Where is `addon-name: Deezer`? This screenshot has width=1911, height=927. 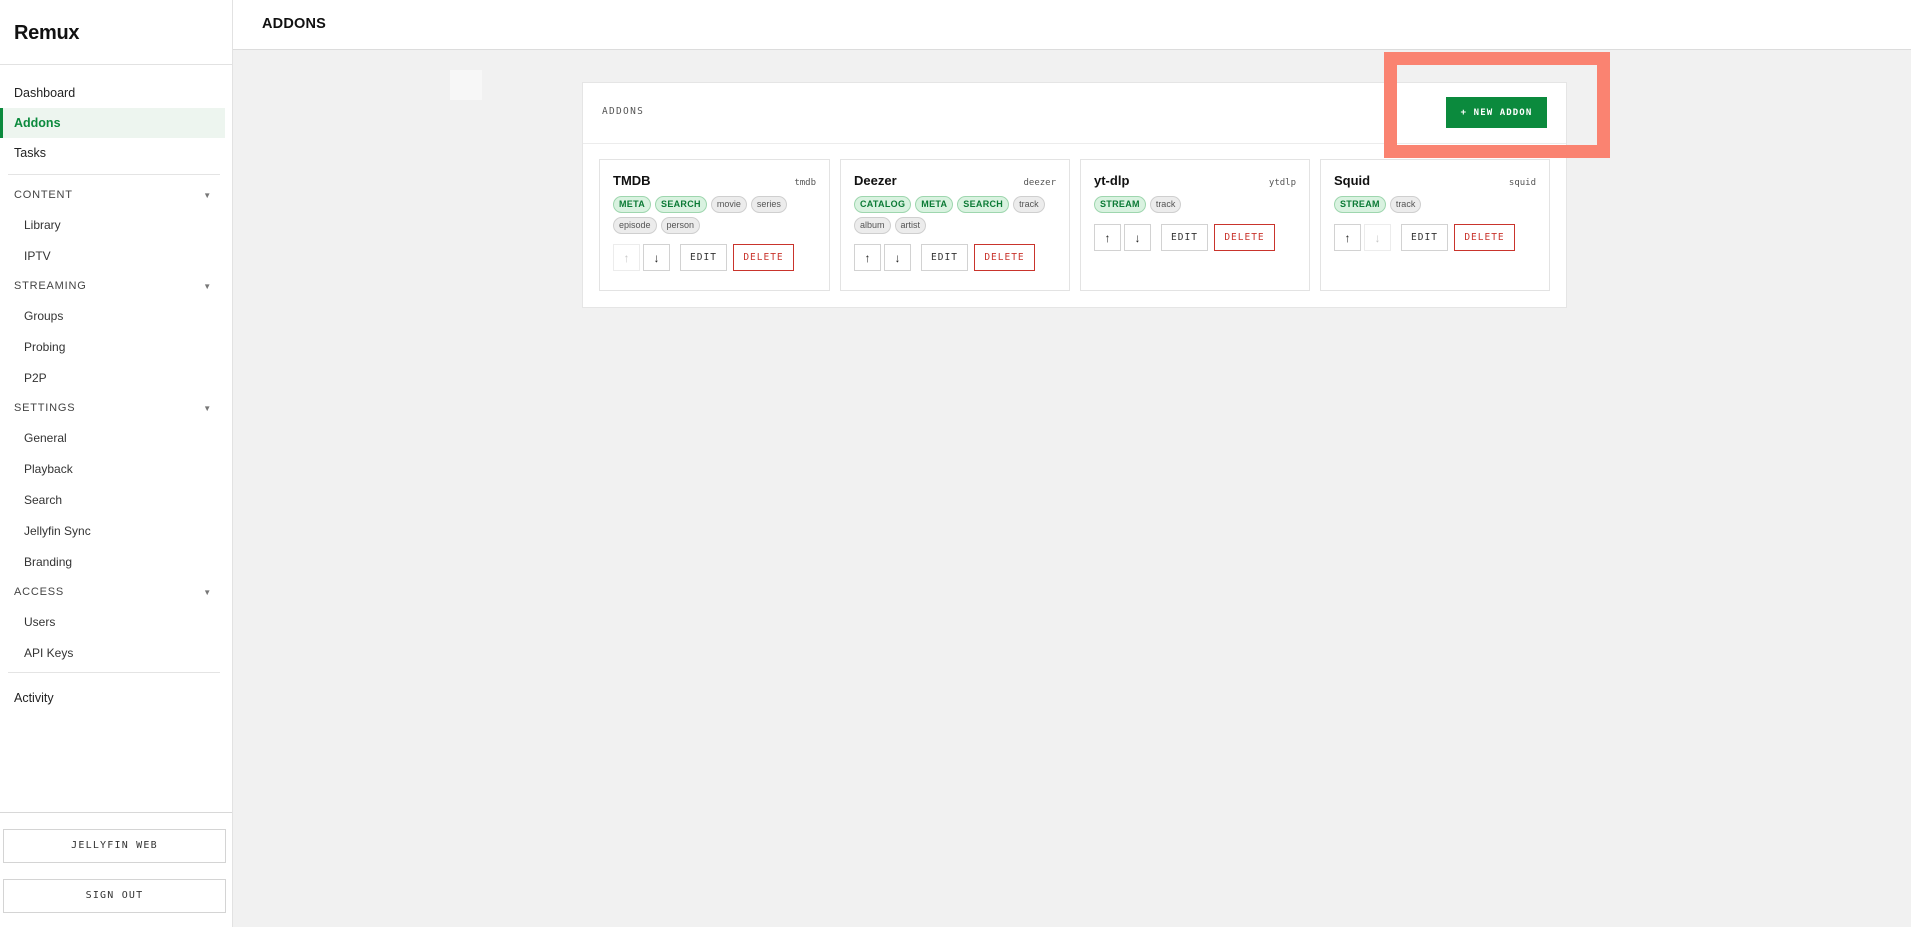
addon-name: Deezer is located at coordinates (875, 180).